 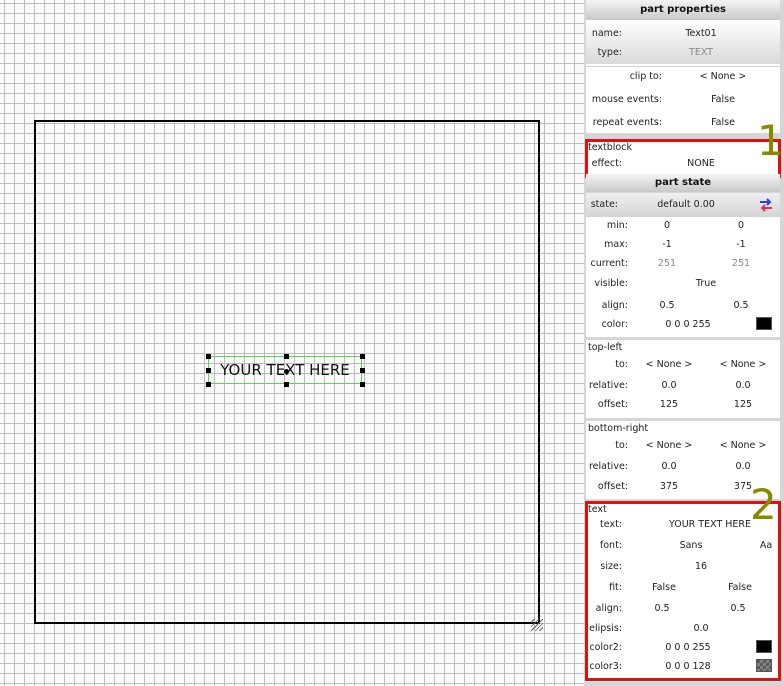 I want to click on part-properties-header: part properties, so click(x=683, y=10).